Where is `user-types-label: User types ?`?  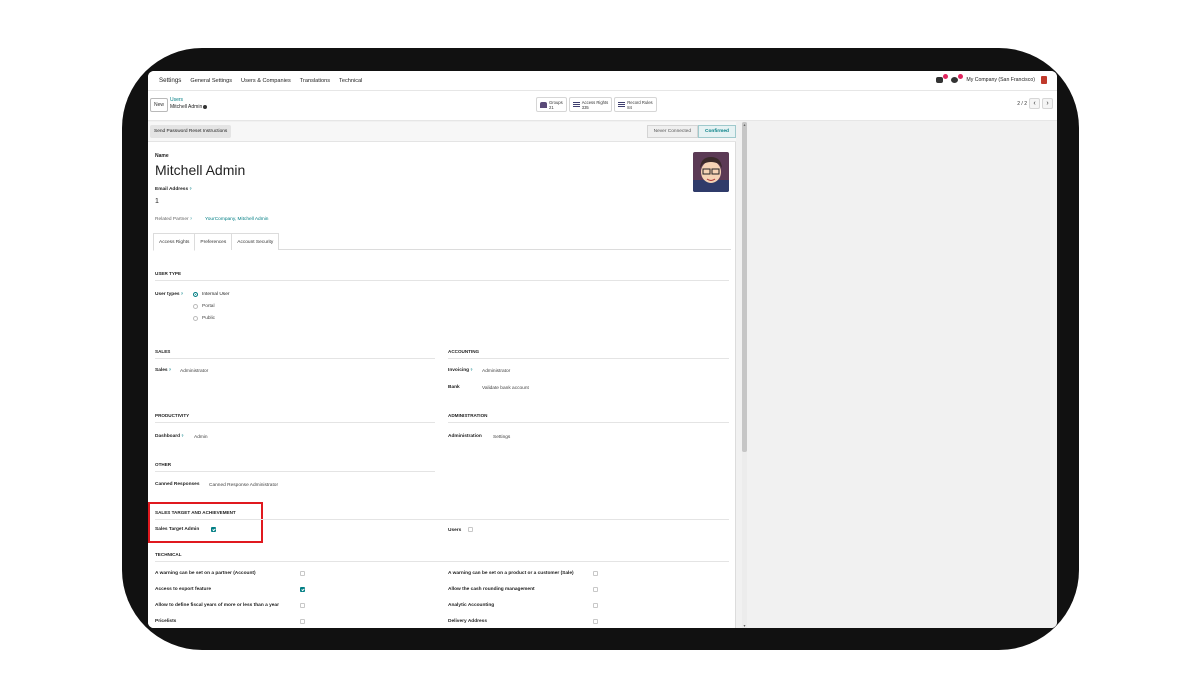 user-types-label: User types ? is located at coordinates (169, 294).